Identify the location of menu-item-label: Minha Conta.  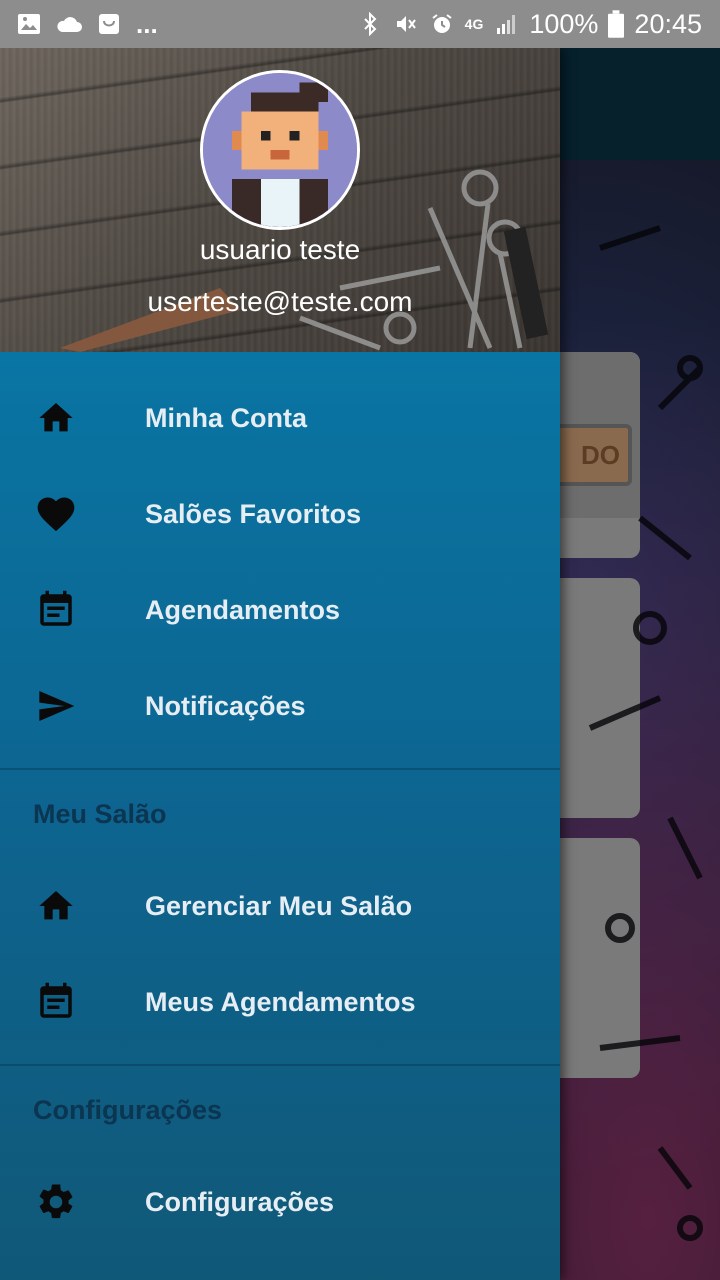
(226, 417).